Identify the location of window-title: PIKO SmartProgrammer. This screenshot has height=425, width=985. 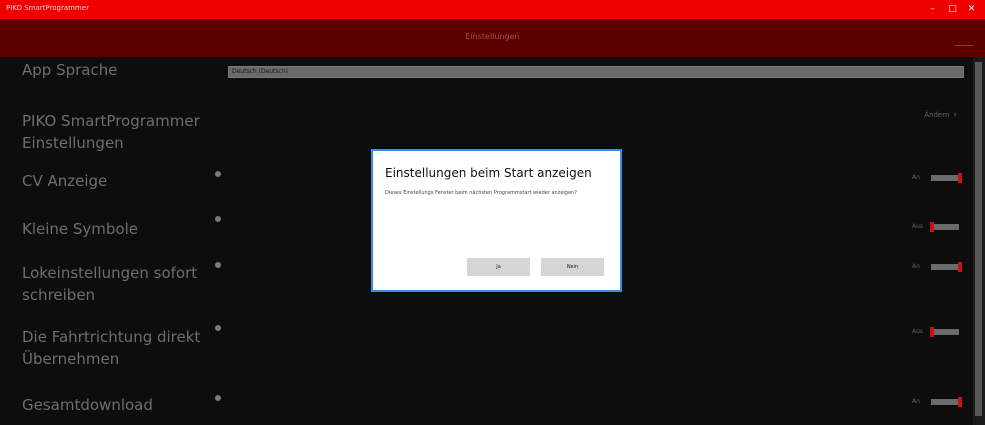
(47, 8).